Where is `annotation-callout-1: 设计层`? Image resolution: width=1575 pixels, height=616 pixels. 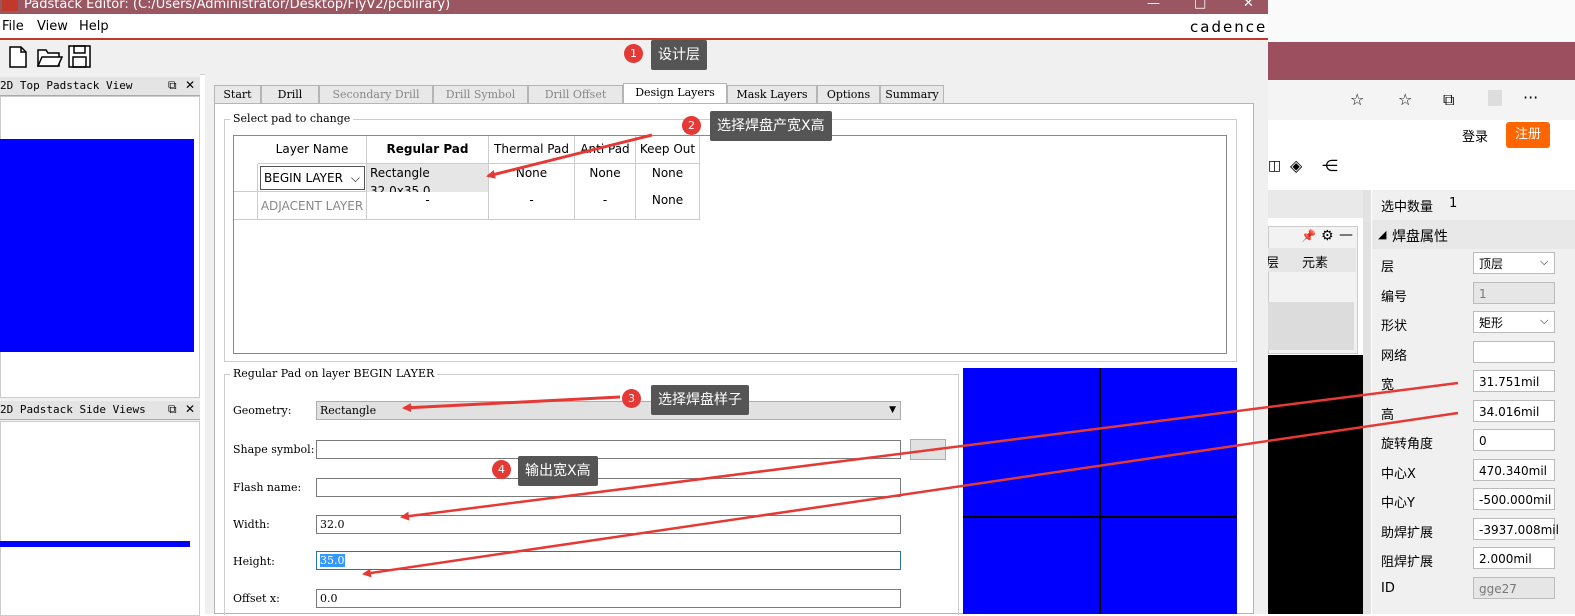 annotation-callout-1: 设计层 is located at coordinates (679, 55).